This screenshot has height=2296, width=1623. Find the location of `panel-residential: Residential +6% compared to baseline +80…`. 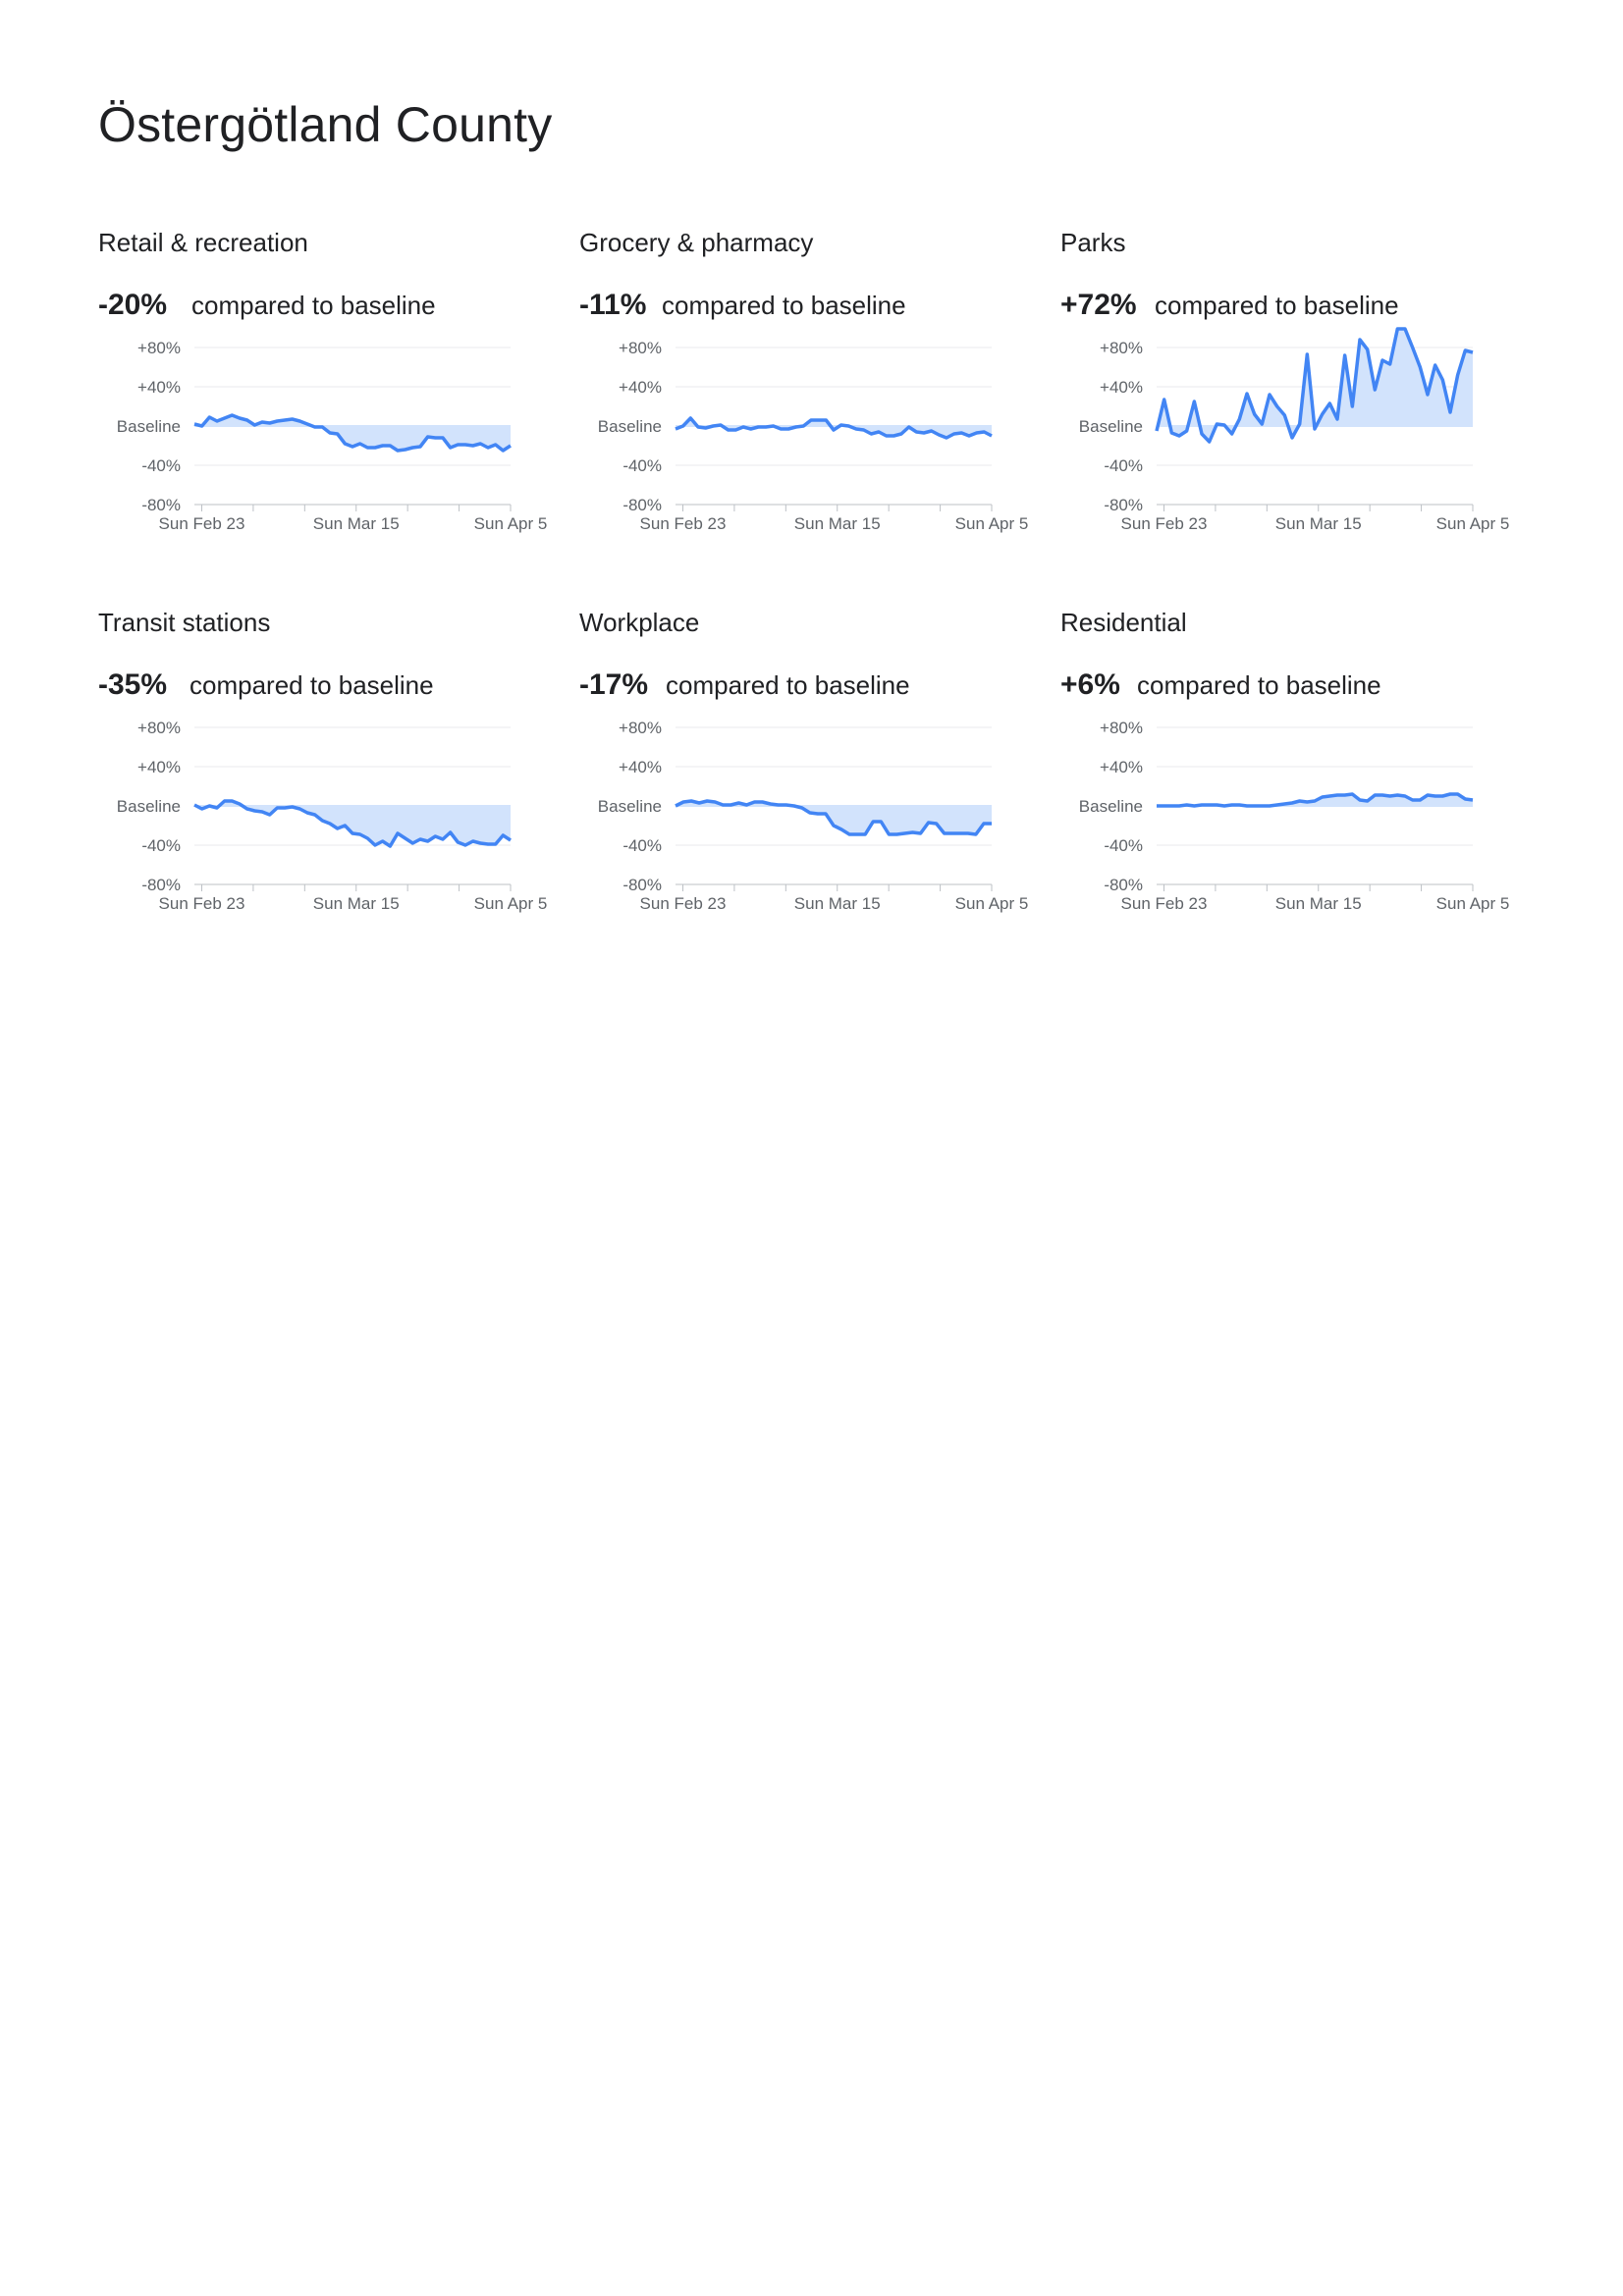

panel-residential: Residential +6% compared to baseline +80… is located at coordinates (1286, 794).